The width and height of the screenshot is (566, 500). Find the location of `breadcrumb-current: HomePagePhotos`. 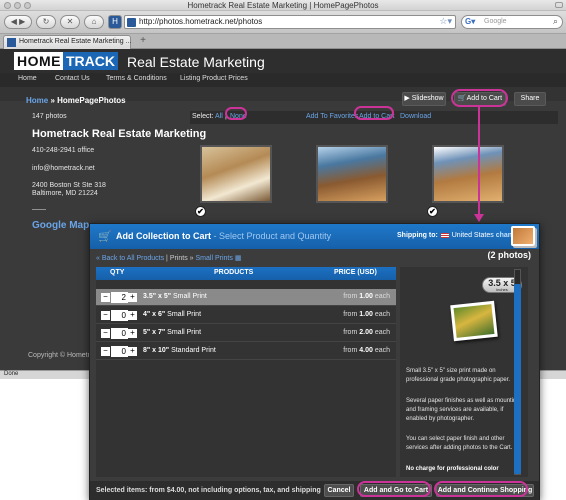

breadcrumb-current: HomePagePhotos is located at coordinates (91, 100).